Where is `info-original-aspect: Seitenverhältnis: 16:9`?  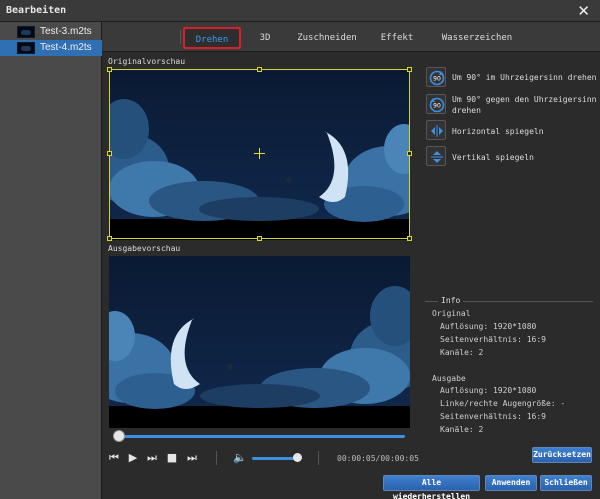 info-original-aspect: Seitenverhältnis: 16:9 is located at coordinates (493, 339).